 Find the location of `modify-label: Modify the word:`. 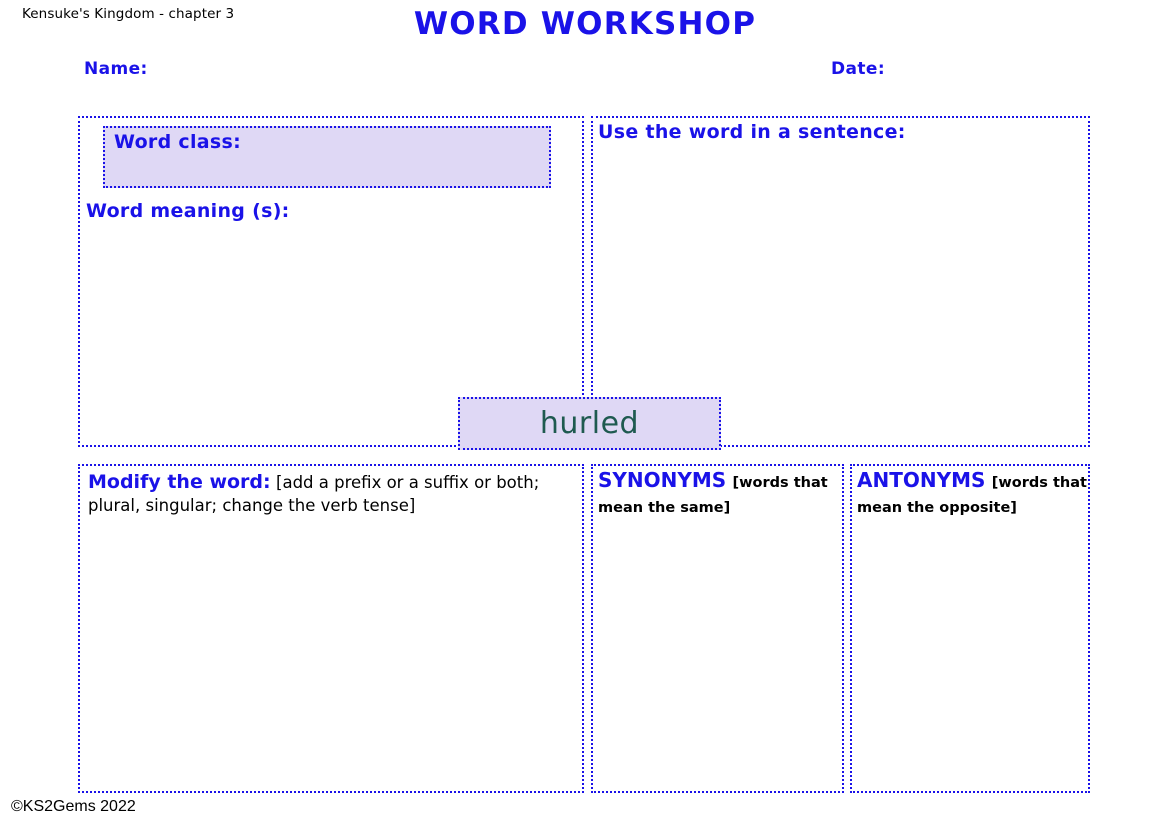

modify-label: Modify the word: is located at coordinates (179, 482).